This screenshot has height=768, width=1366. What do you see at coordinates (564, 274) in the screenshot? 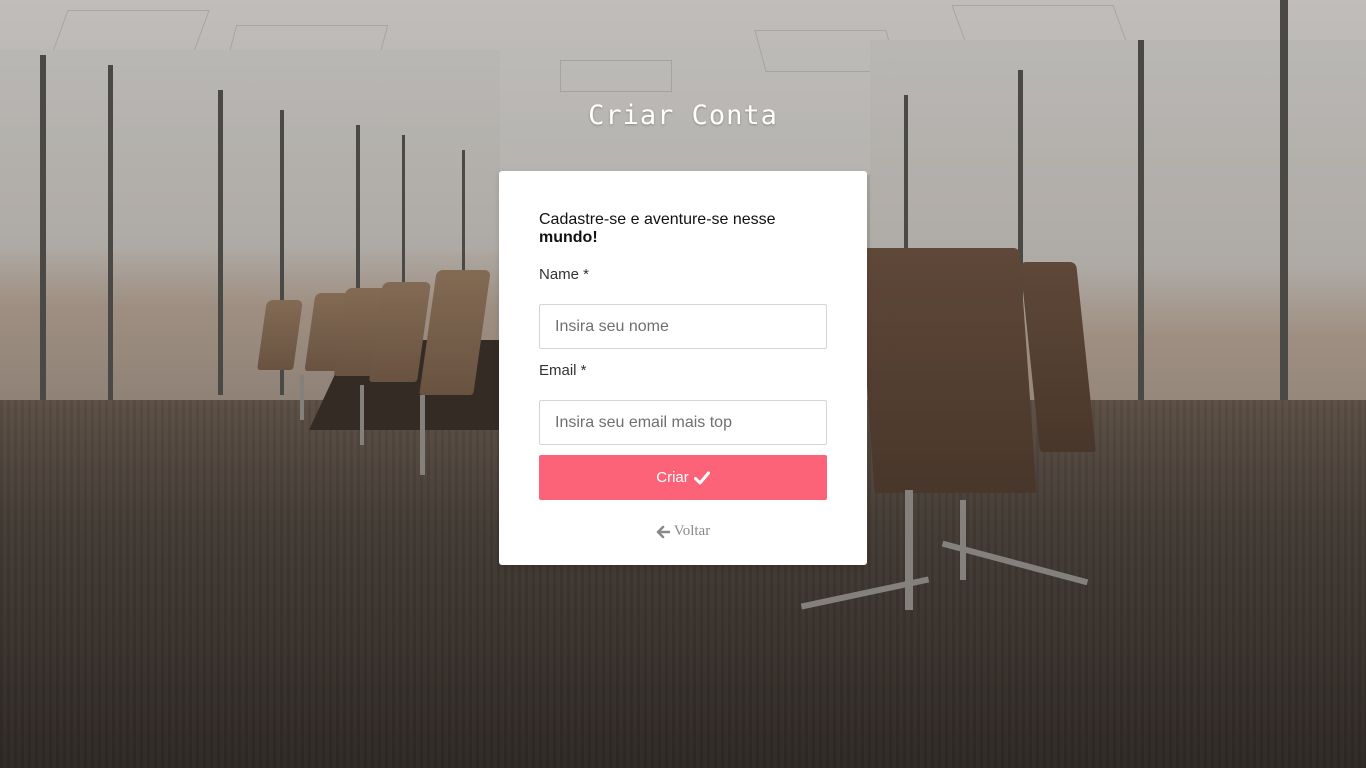
I see `name-label: Name *` at bounding box center [564, 274].